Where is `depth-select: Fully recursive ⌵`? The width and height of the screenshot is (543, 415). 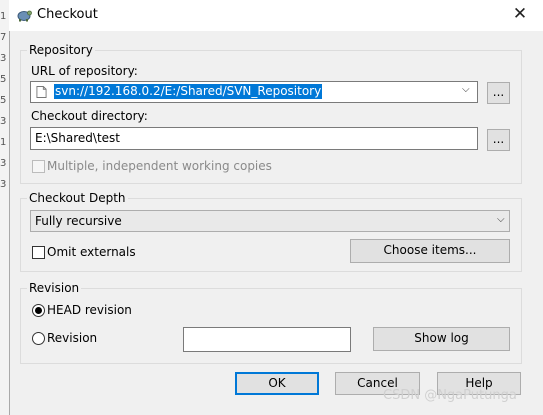 depth-select: Fully recursive ⌵ is located at coordinates (270, 221).